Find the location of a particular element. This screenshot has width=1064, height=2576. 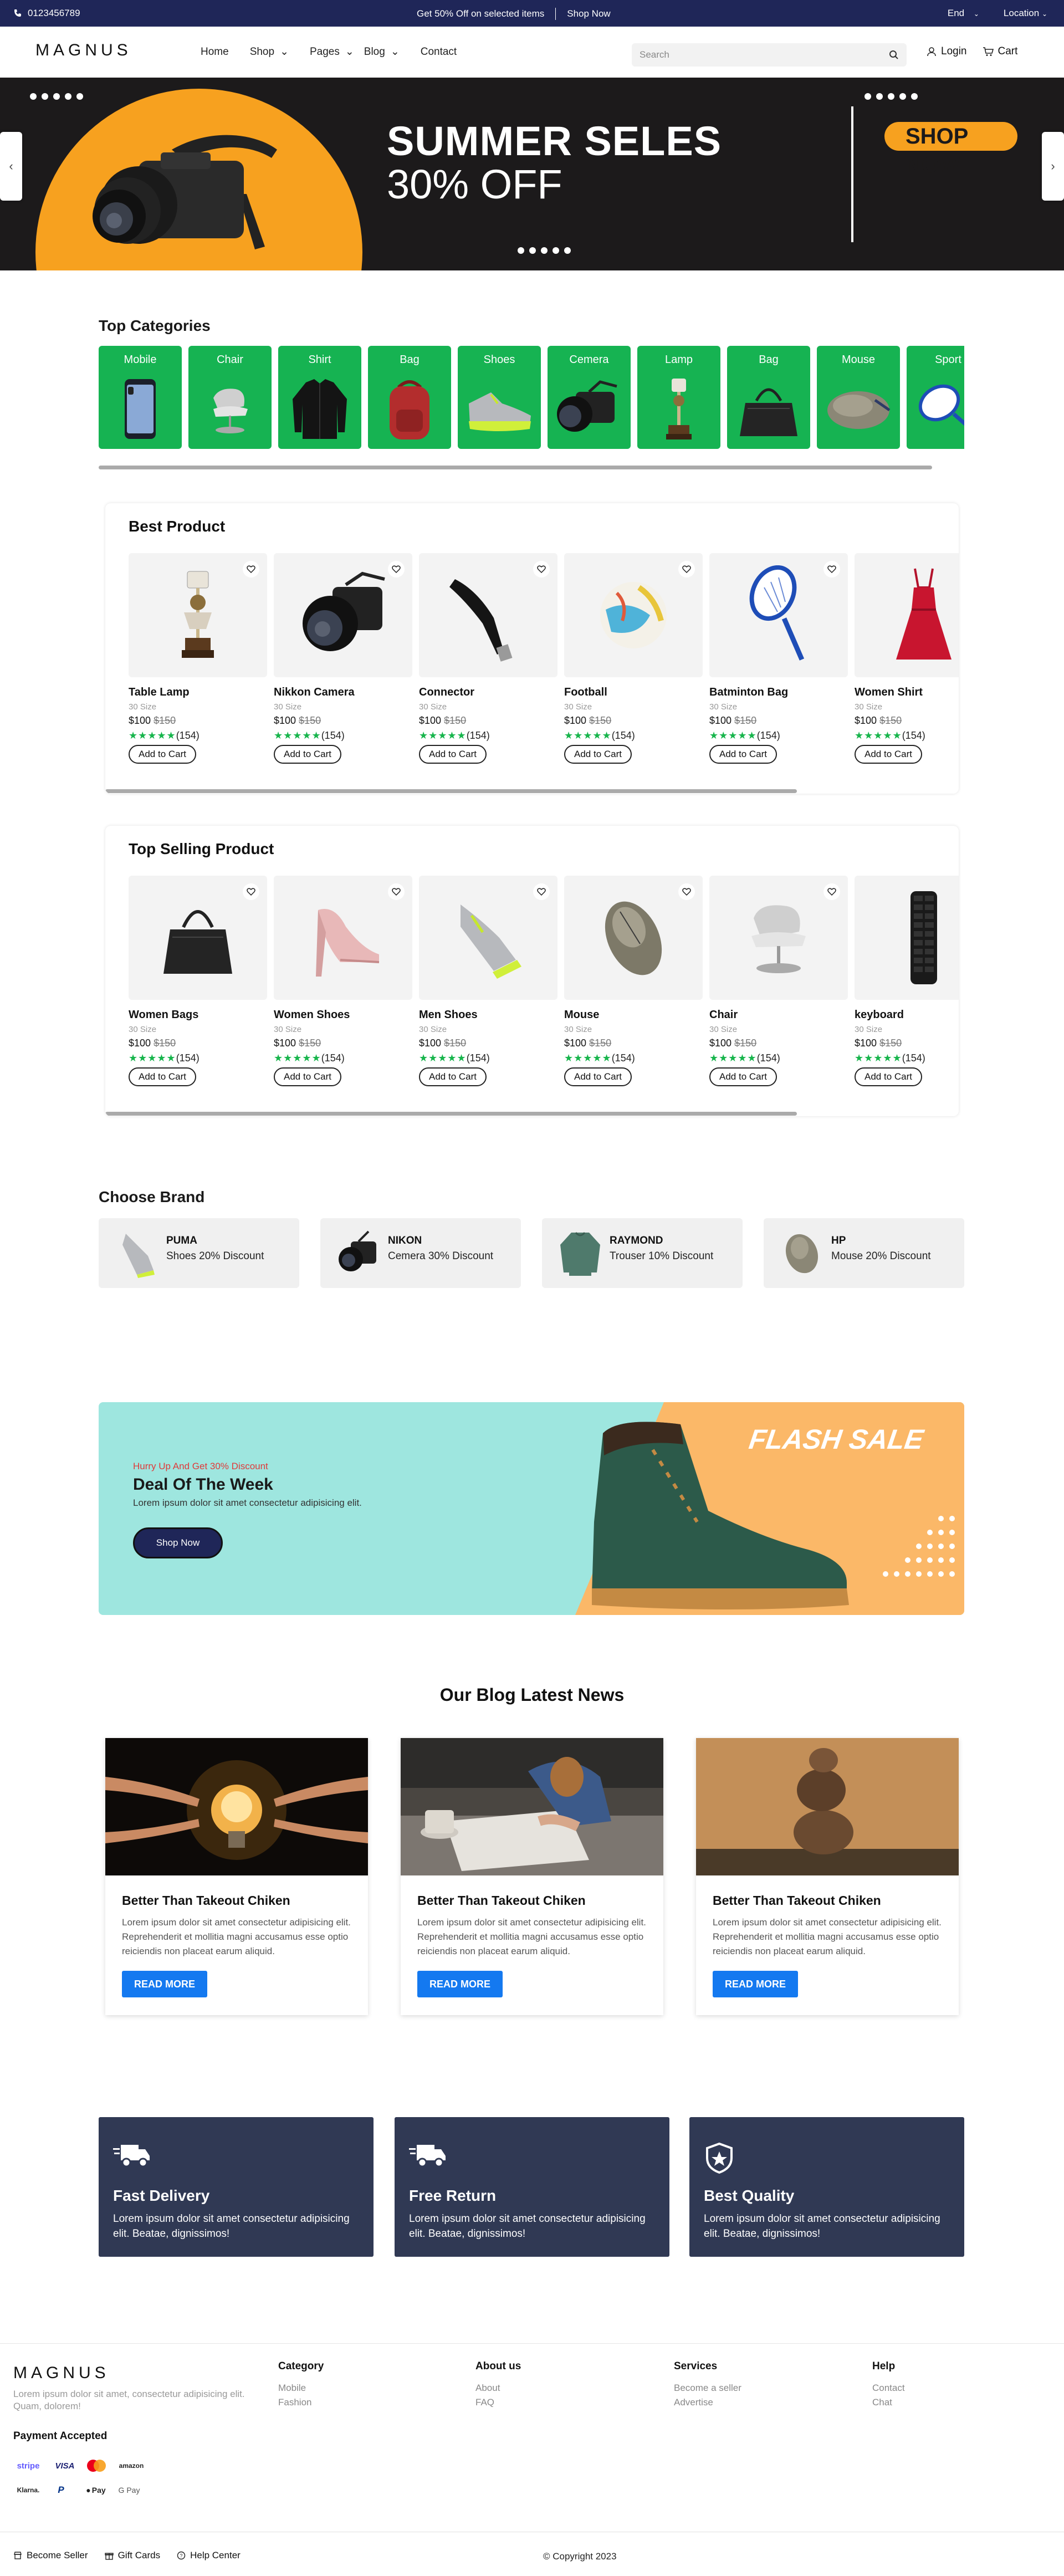

menu-pages: Pages ⌄ is located at coordinates (332, 51).